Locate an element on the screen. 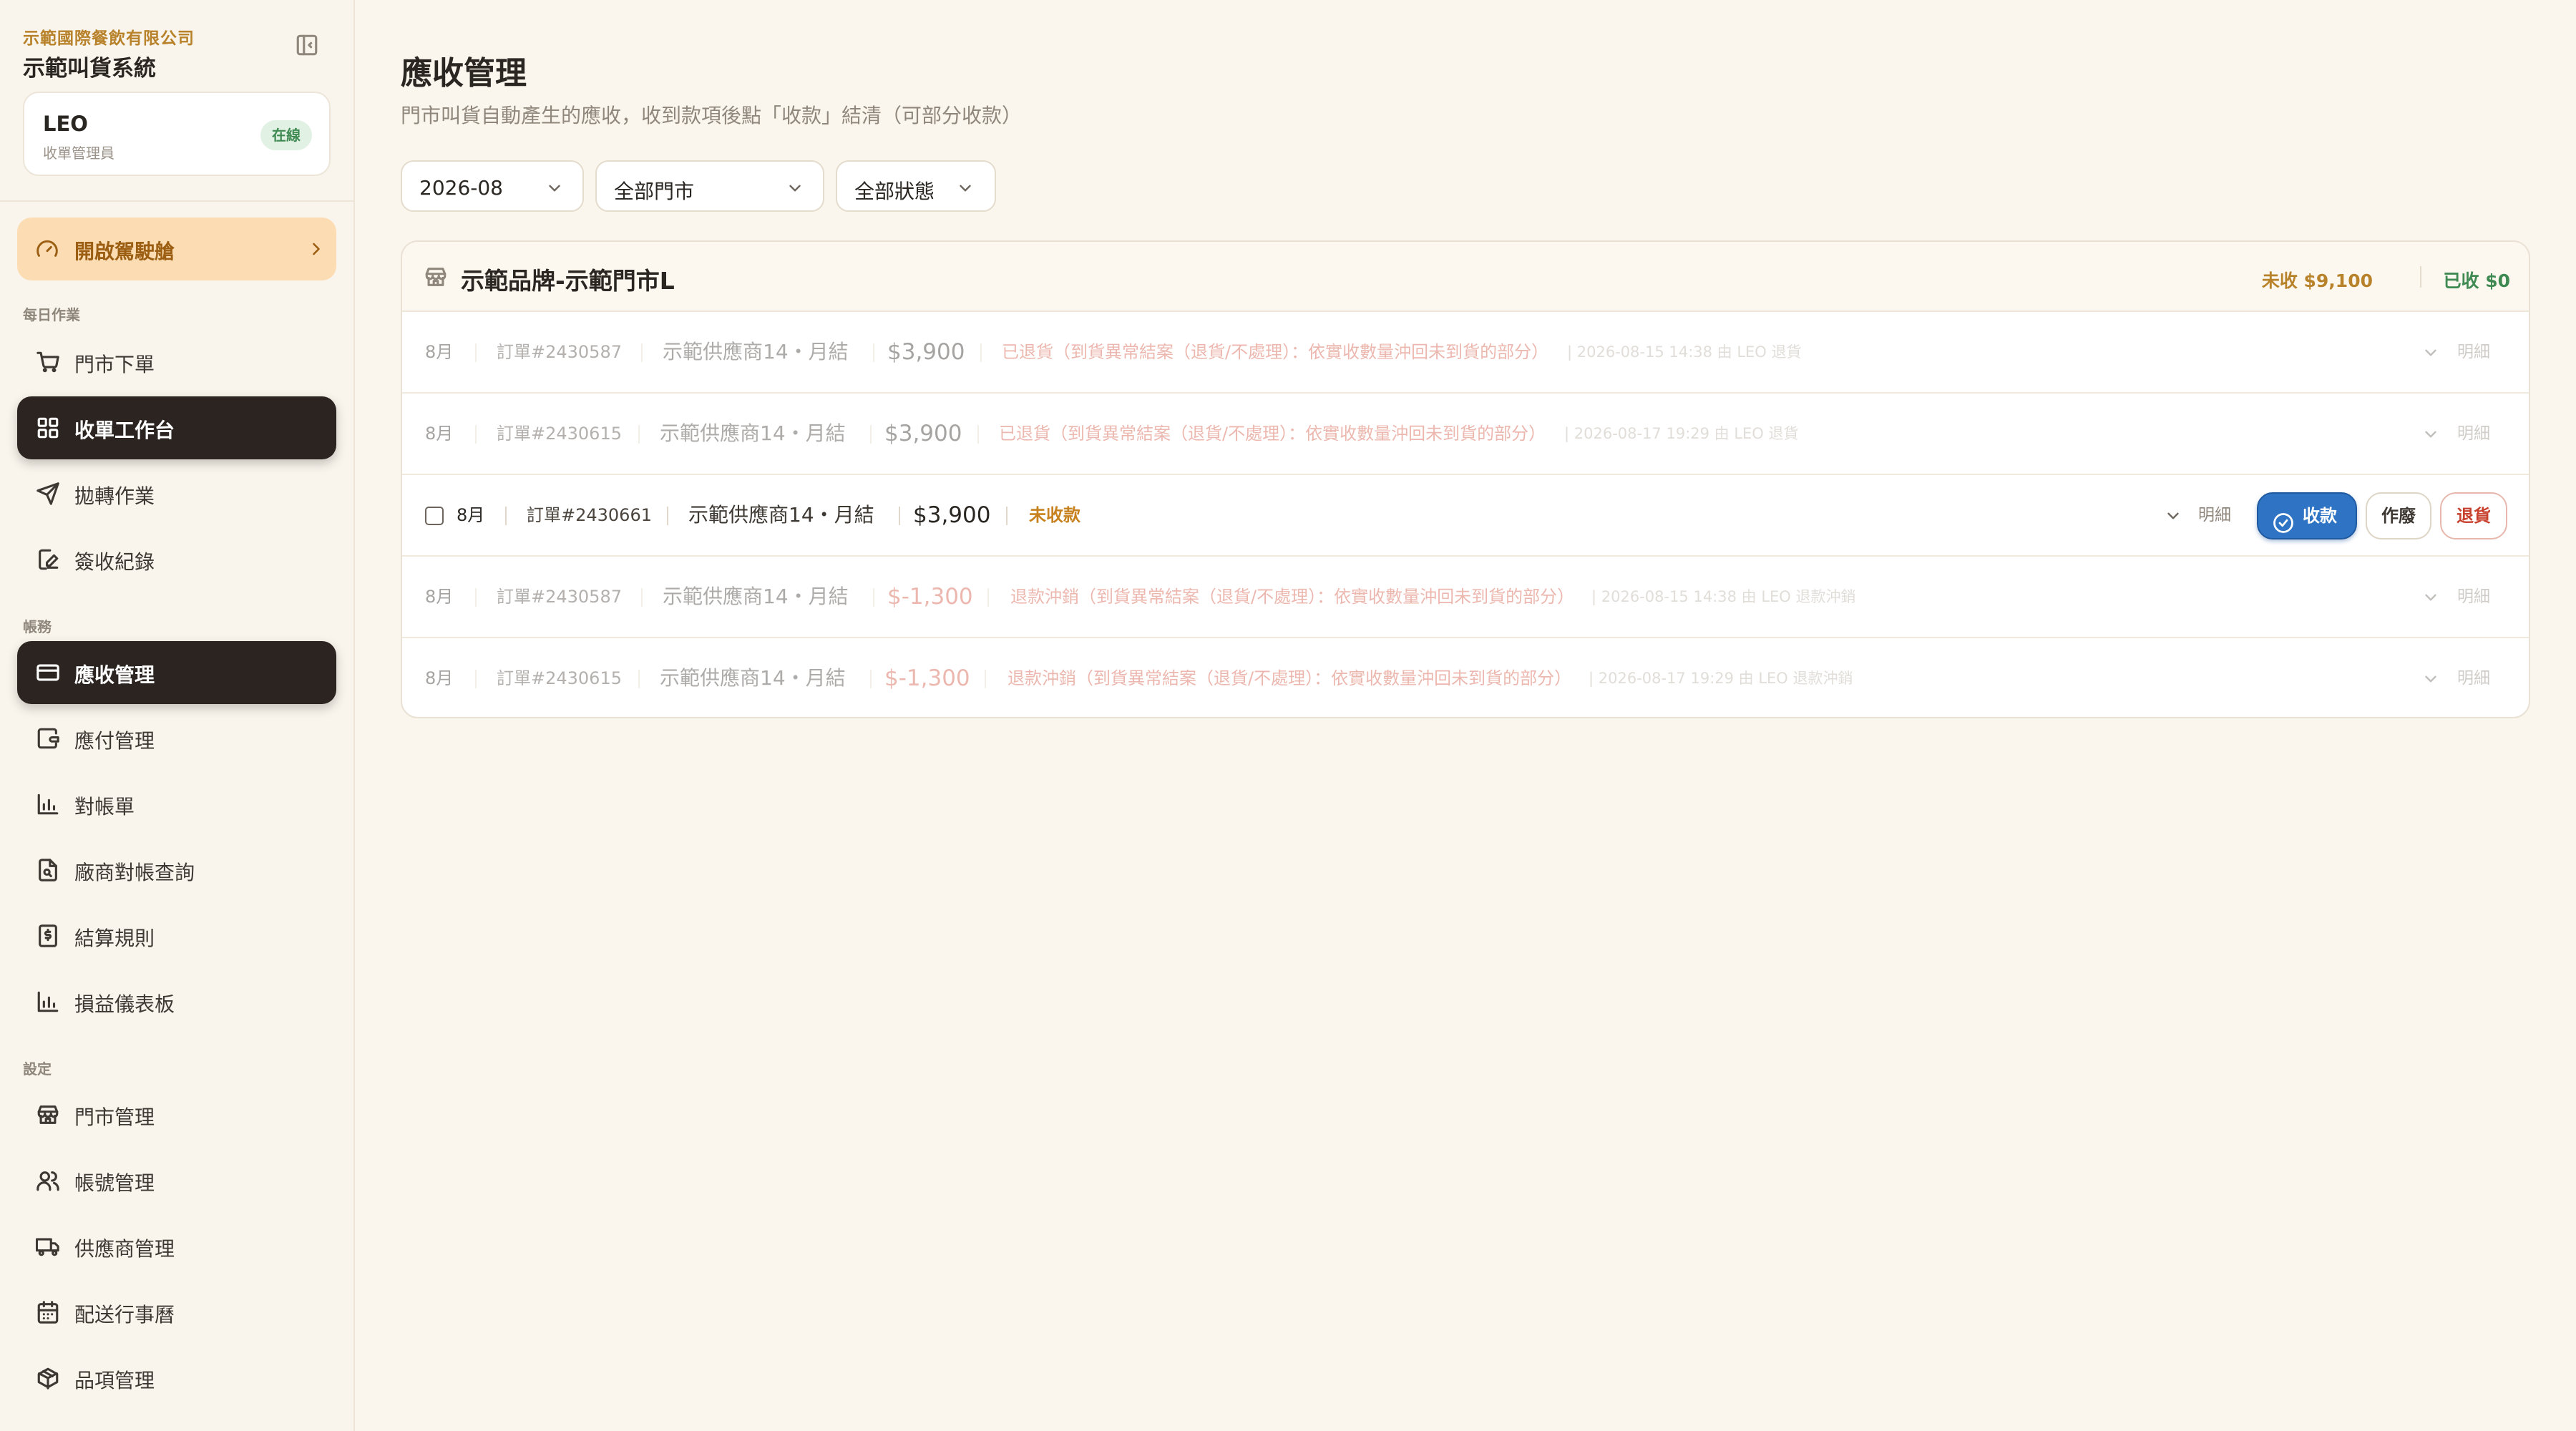 This screenshot has height=1431, width=2576. sidebar-item-supplier-management: 供應商管理 is located at coordinates (176, 1247).